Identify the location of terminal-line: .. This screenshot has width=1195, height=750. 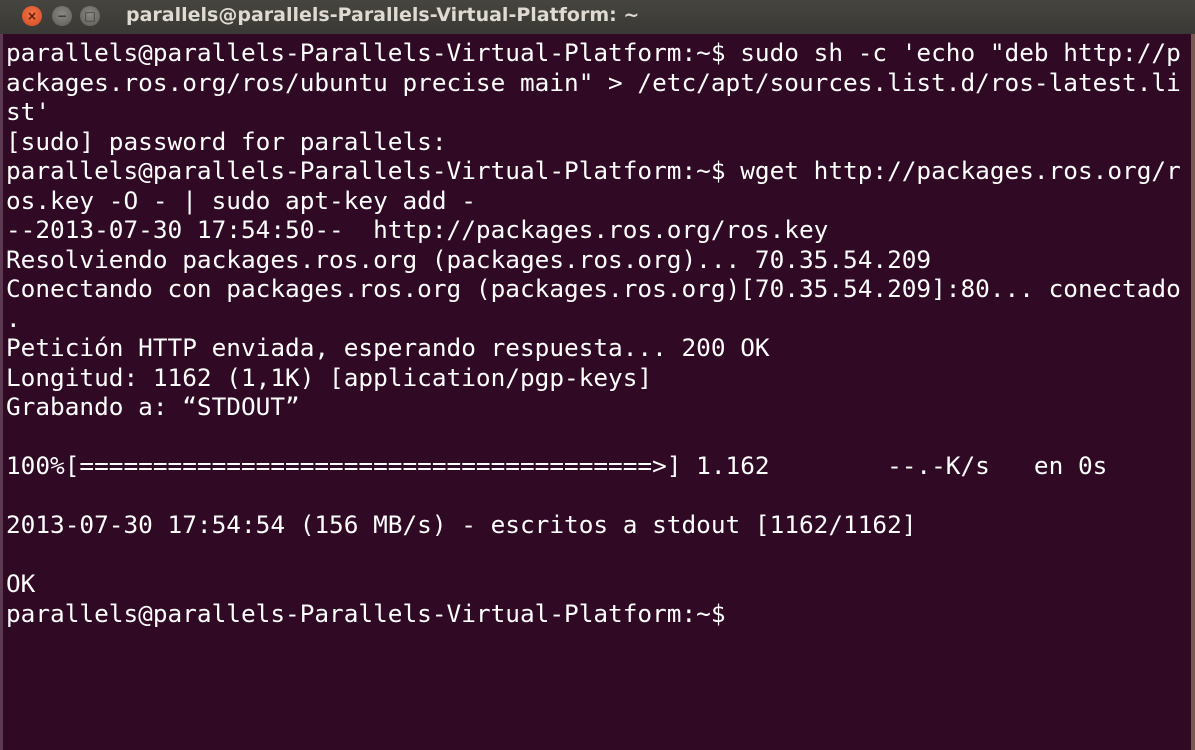
(13, 318).